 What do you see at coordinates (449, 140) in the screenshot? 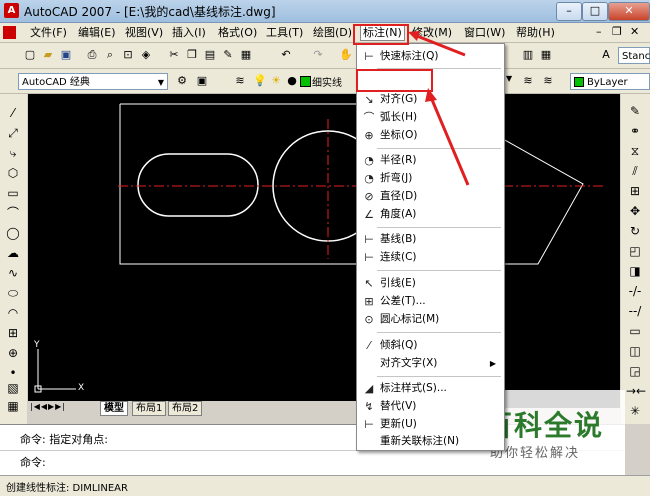
I see `arrow-to-linear` at bounding box center [449, 140].